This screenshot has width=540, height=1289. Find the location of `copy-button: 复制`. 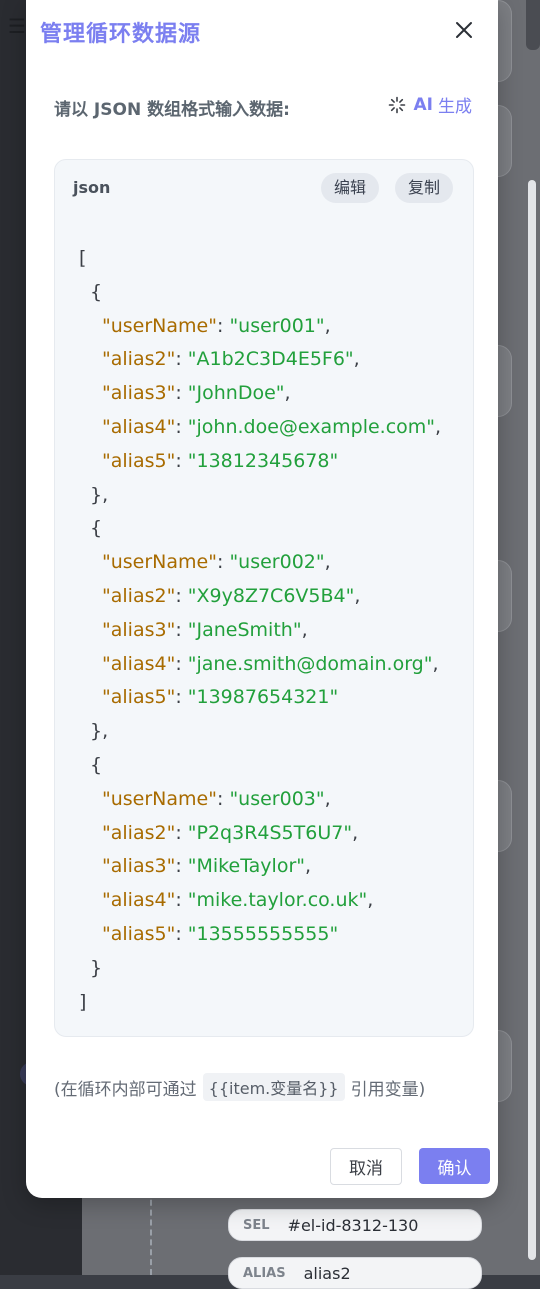

copy-button: 复制 is located at coordinates (424, 188).